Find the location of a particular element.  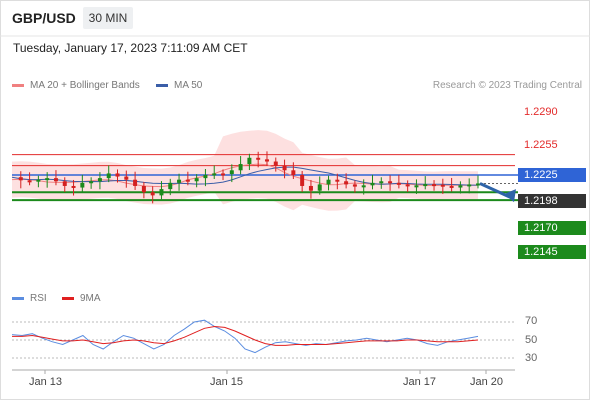

rsi-tick-30: 30 is located at coordinates (531, 358).